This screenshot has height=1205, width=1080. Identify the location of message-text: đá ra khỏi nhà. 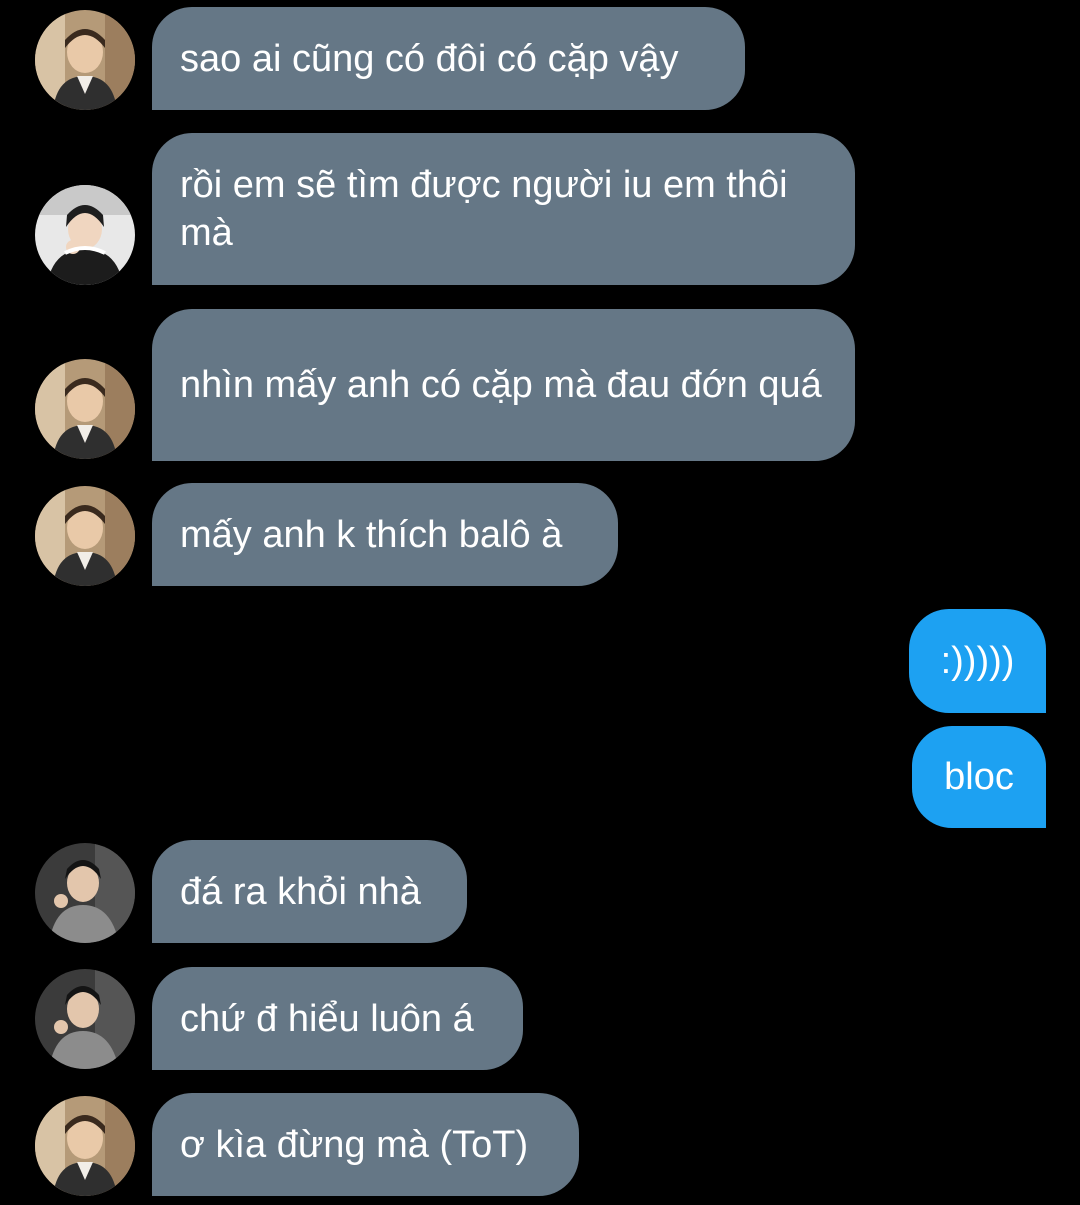
(300, 891).